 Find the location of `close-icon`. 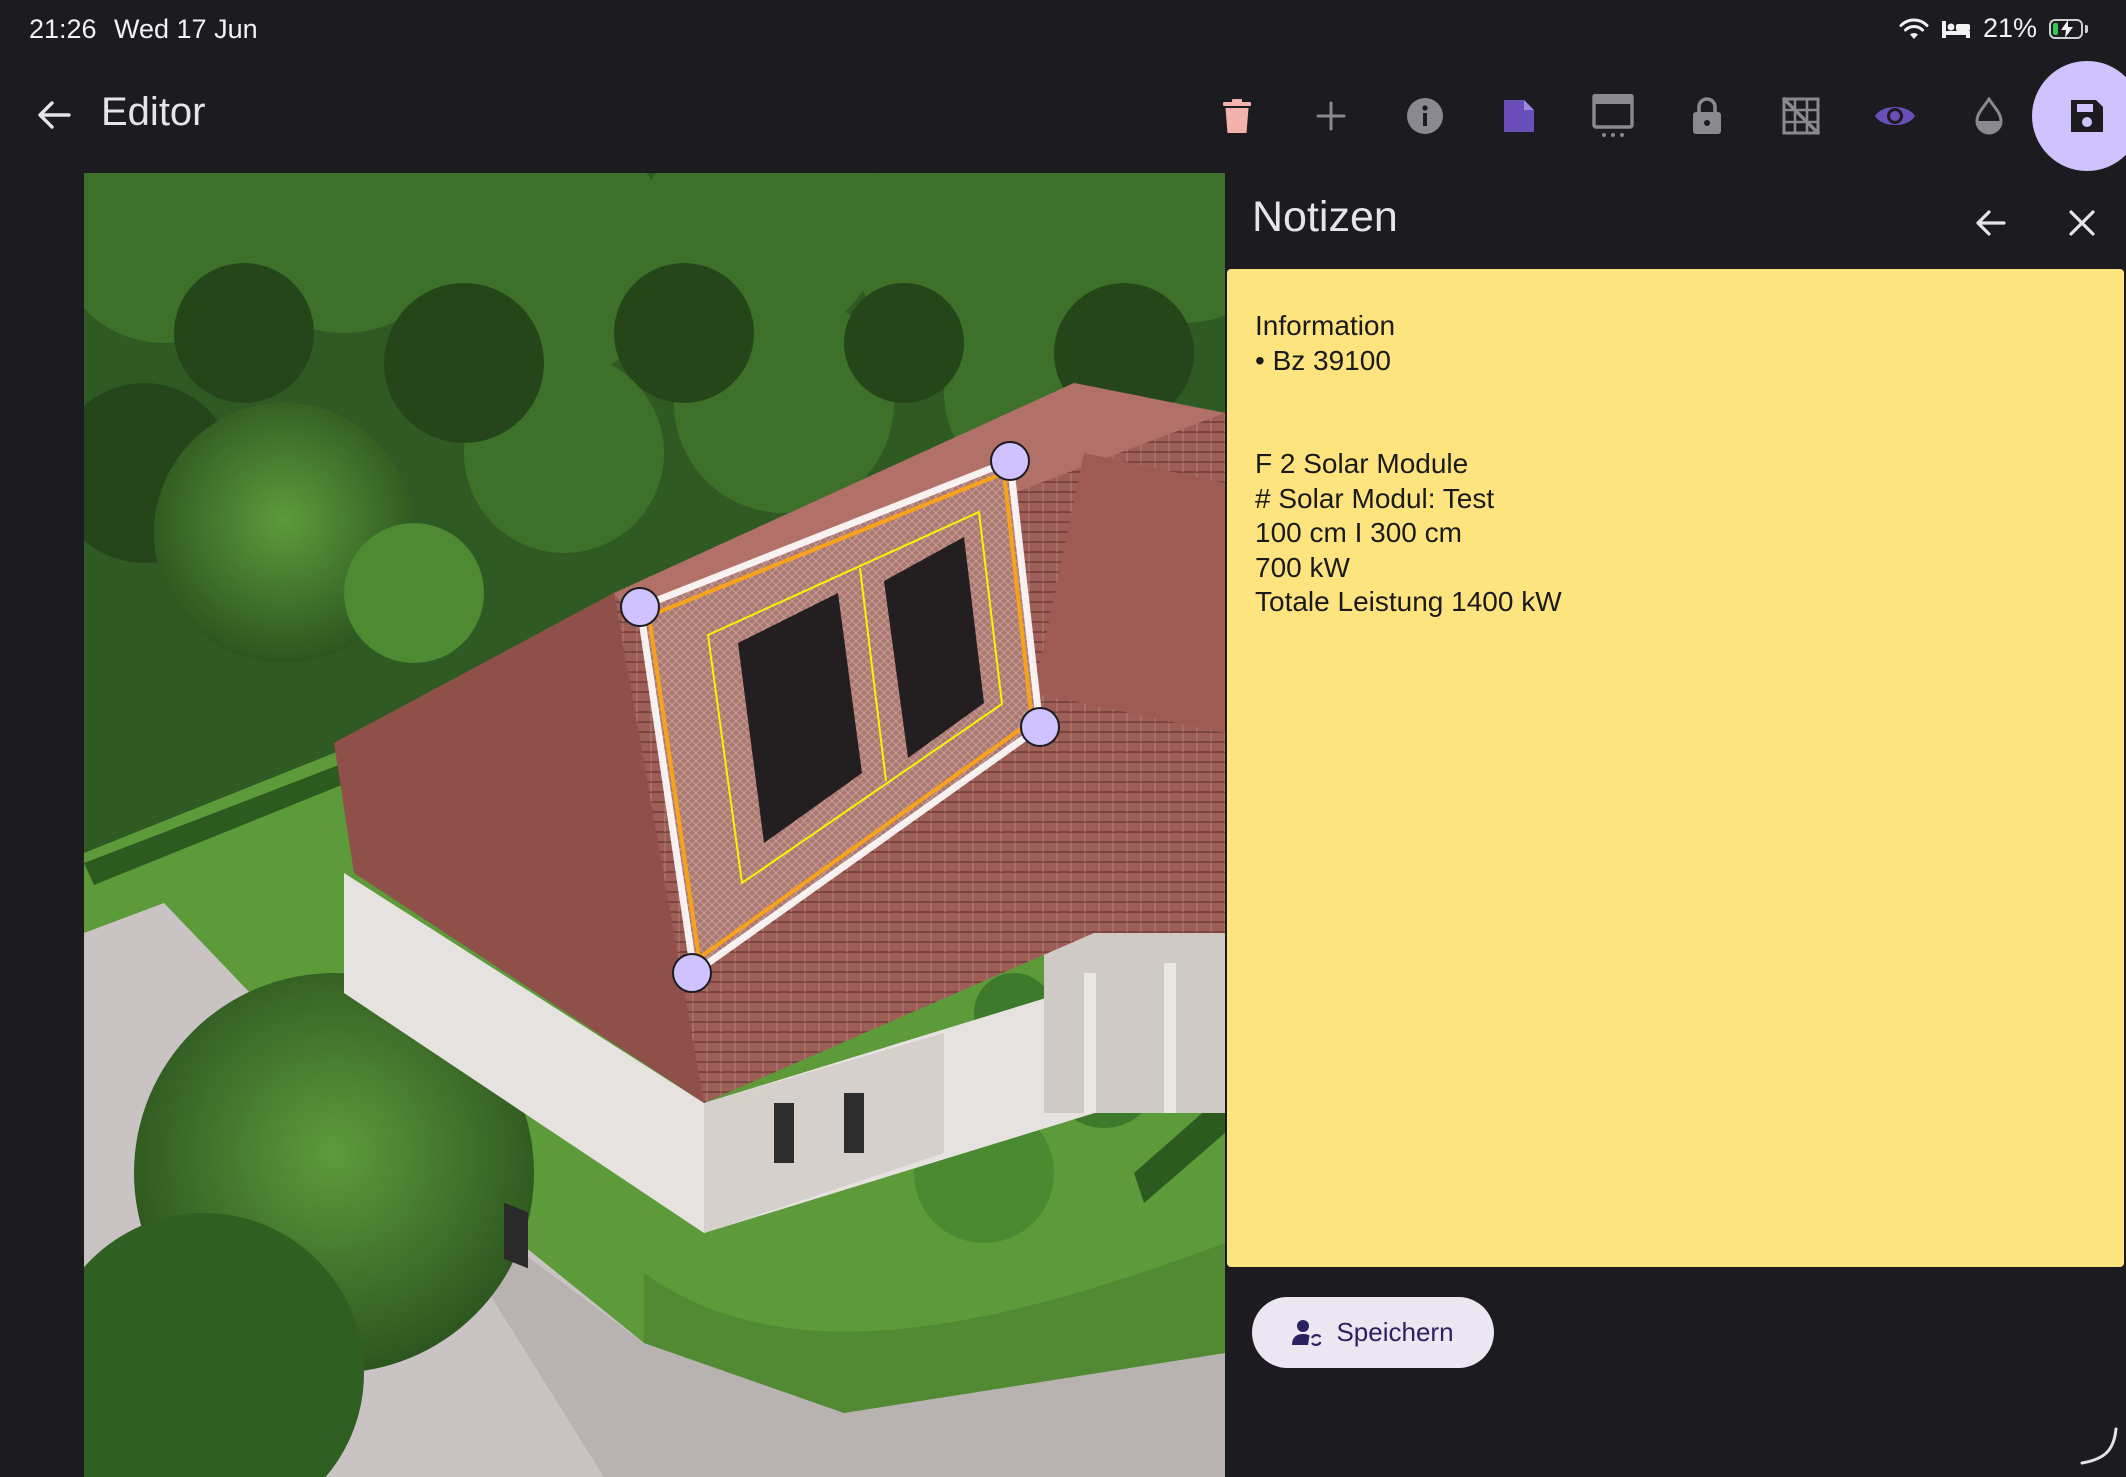

close-icon is located at coordinates (2082, 223).